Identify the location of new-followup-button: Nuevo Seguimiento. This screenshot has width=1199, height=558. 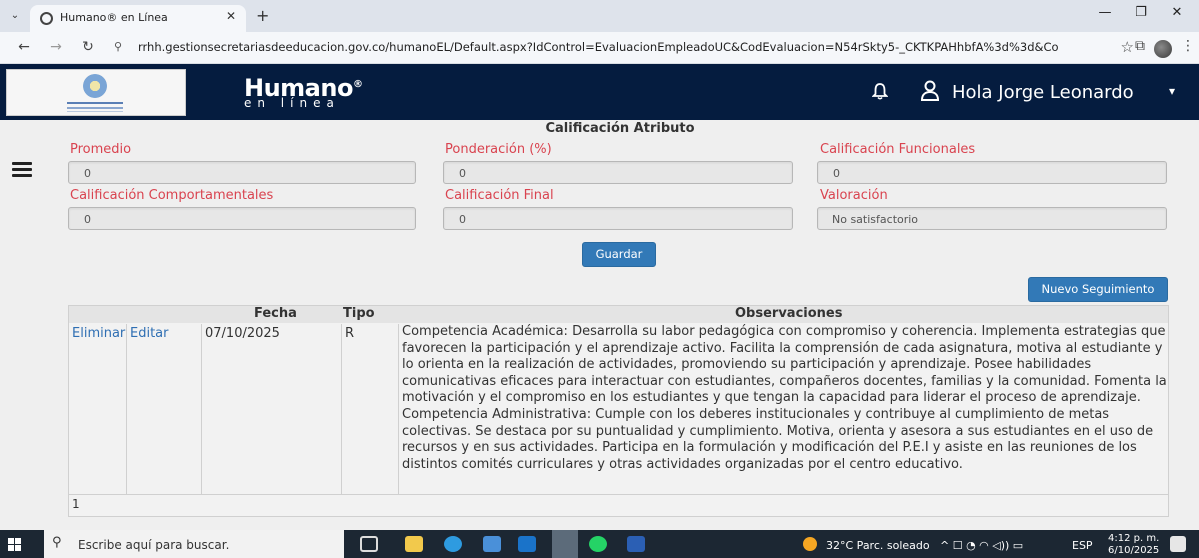
(1098, 289).